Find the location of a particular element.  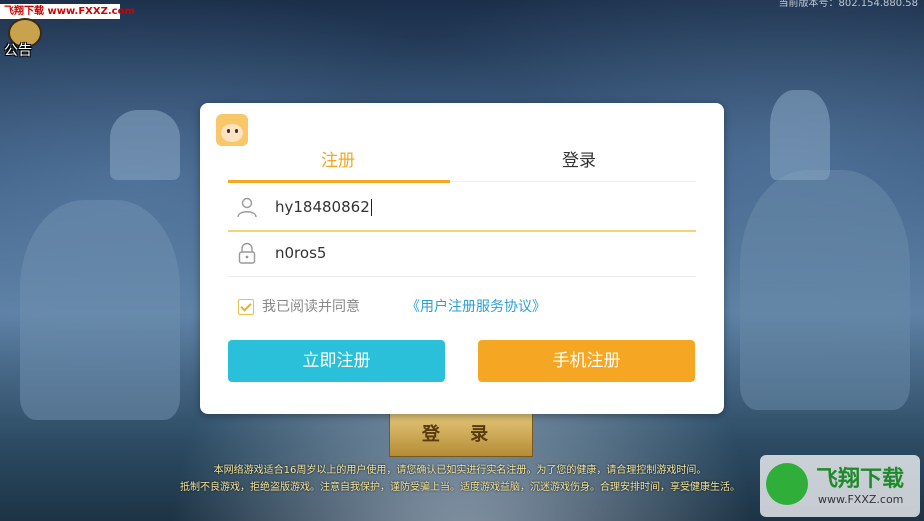

game-login-button: 登 录 is located at coordinates (461, 435).